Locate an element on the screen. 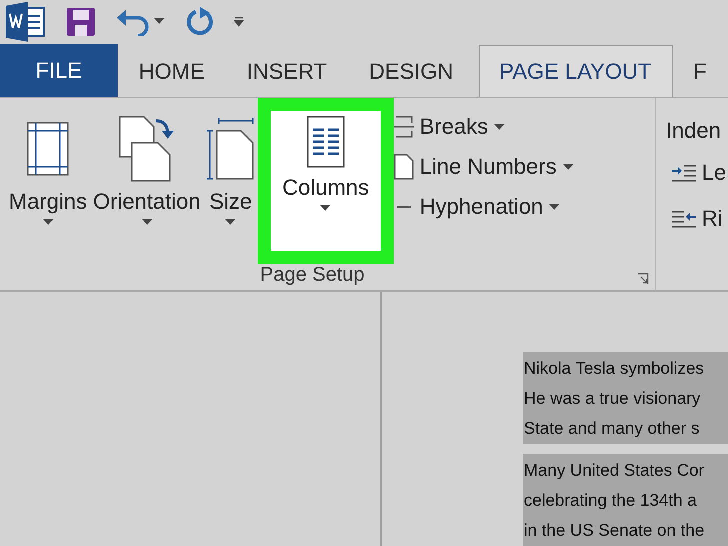  ribbon-button: Margins is located at coordinates (48, 181).